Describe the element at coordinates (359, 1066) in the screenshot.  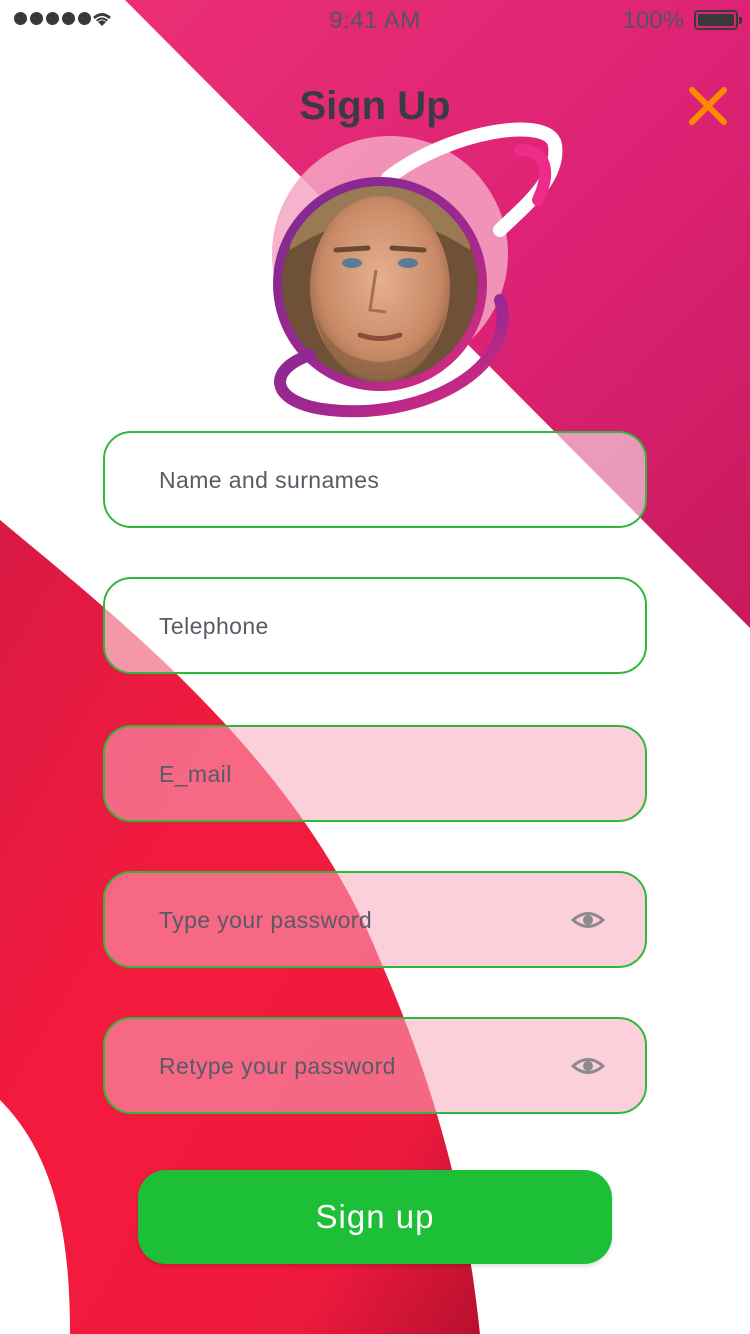
I see `retype-password-input` at that location.